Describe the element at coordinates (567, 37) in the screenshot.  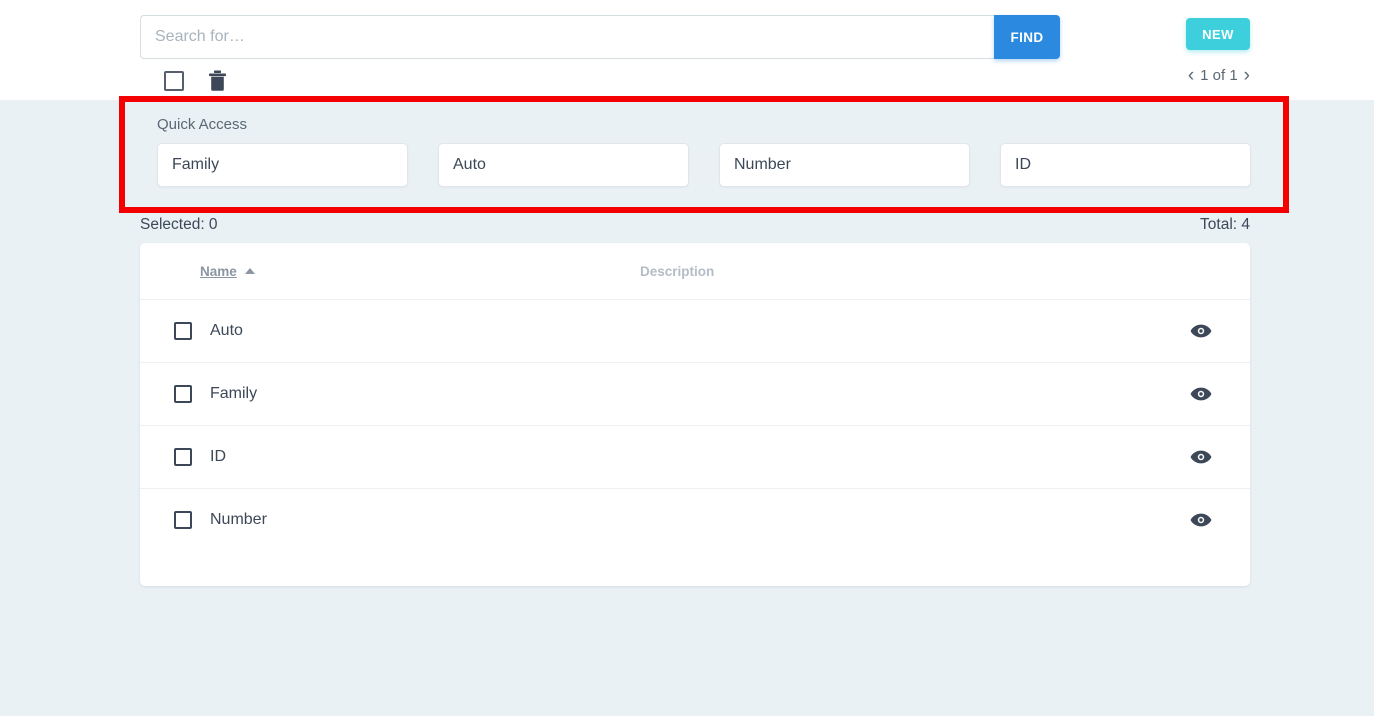
I see `search-input` at that location.